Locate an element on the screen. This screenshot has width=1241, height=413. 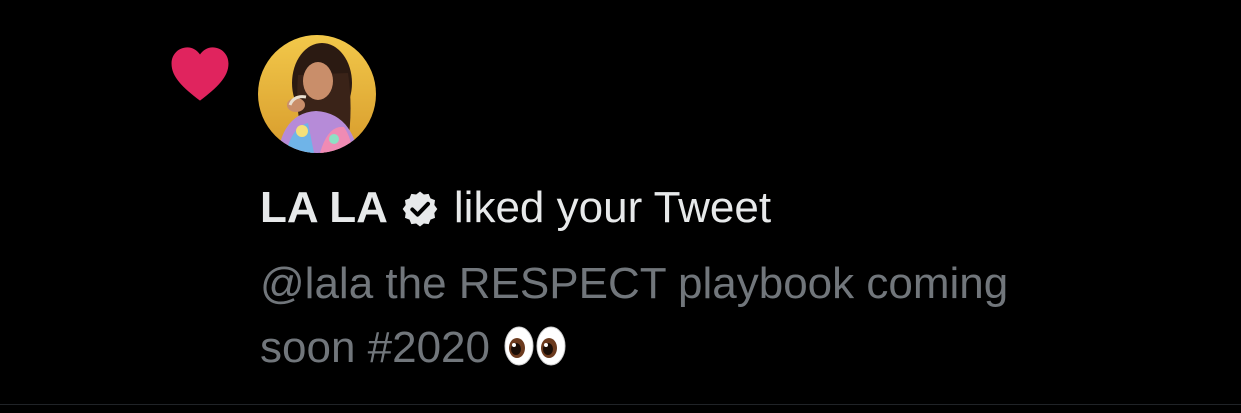
action-text: liked your Tweet is located at coordinates (612, 207).